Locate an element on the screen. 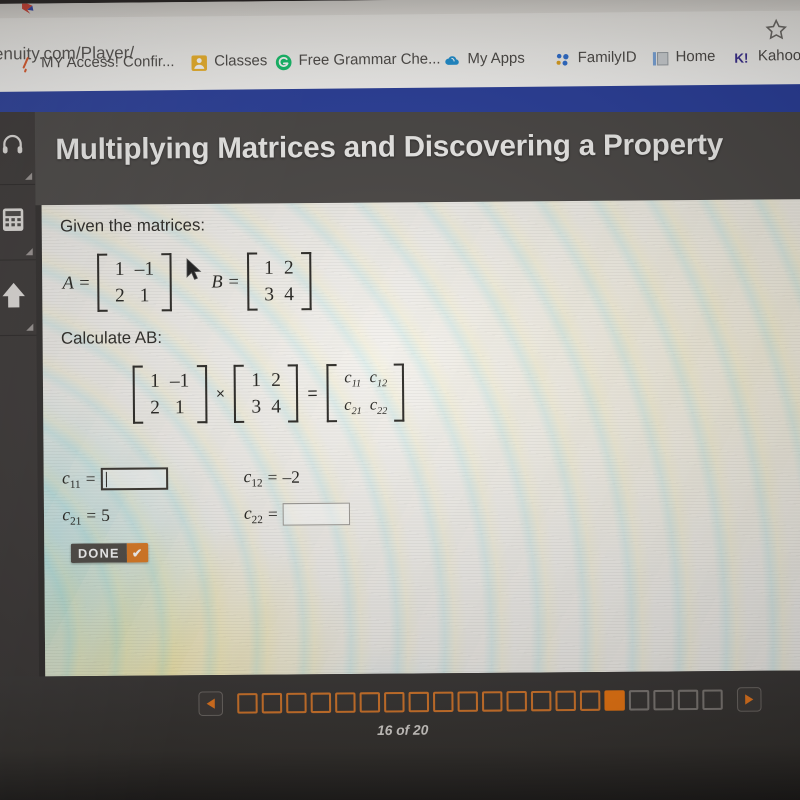 This screenshot has height=800, width=800. rail-item-headphones is located at coordinates (18, 149).